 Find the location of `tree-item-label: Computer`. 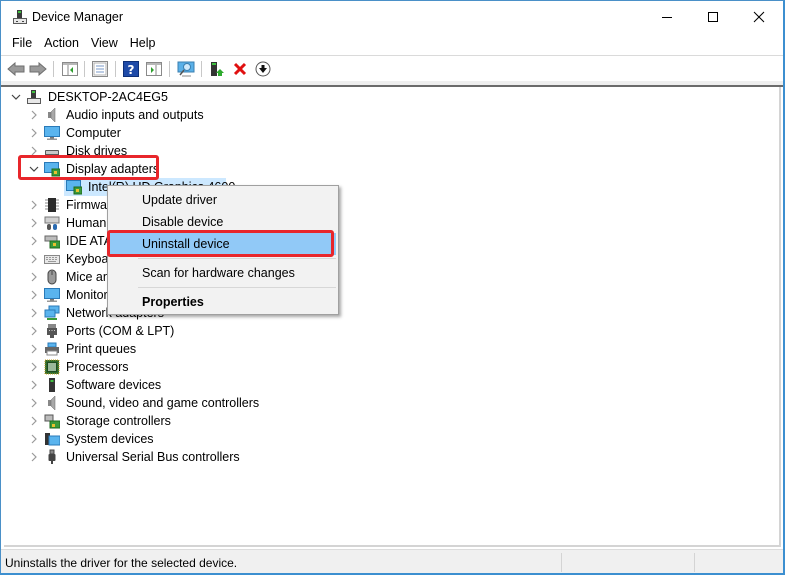

tree-item-label: Computer is located at coordinates (93, 133).